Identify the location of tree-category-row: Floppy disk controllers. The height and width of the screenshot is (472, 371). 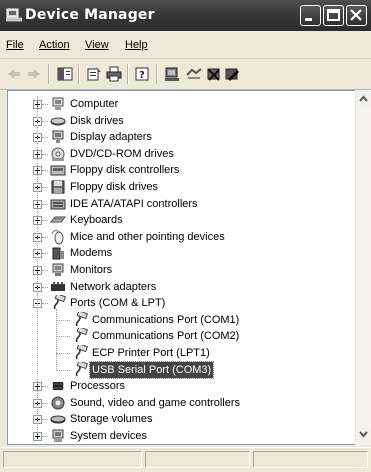
(181, 170).